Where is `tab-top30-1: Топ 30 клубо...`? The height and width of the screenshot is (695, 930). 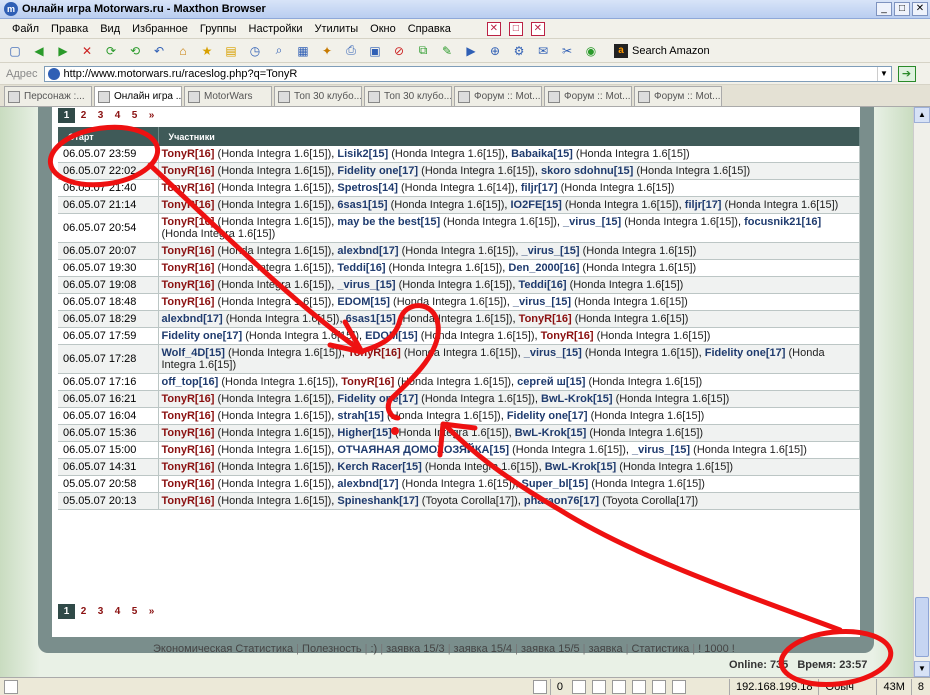 tab-top30-1: Топ 30 клубо... is located at coordinates (318, 96).